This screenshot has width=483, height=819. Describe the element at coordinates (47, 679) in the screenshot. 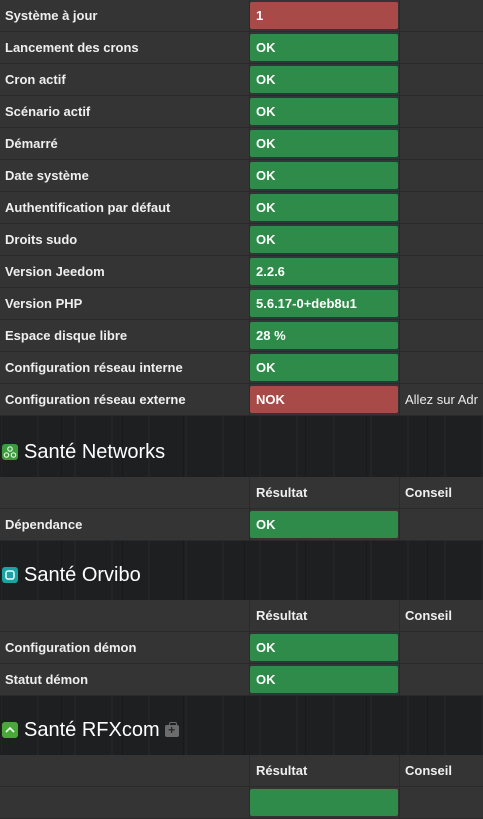

I see `row-label: Statut démon` at that location.